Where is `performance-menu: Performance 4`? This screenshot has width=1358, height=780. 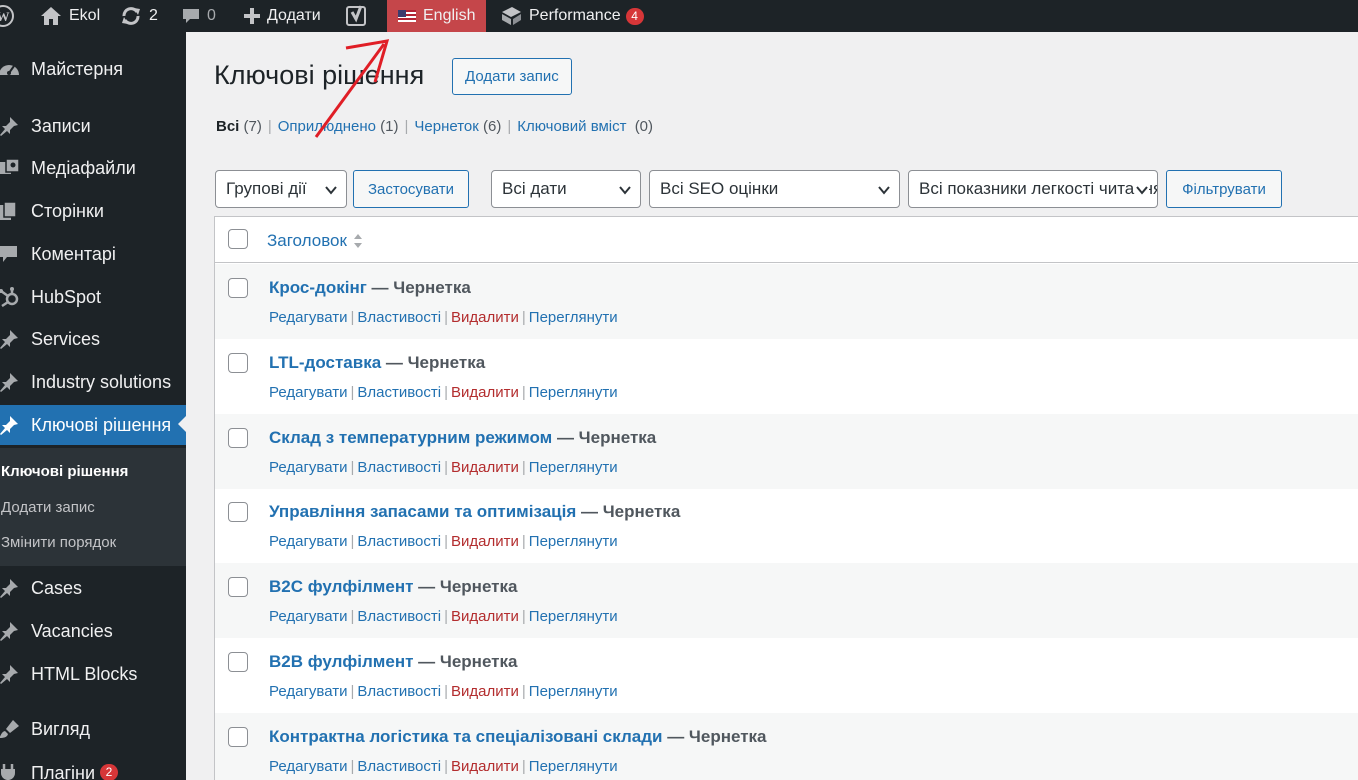 performance-menu: Performance 4 is located at coordinates (572, 16).